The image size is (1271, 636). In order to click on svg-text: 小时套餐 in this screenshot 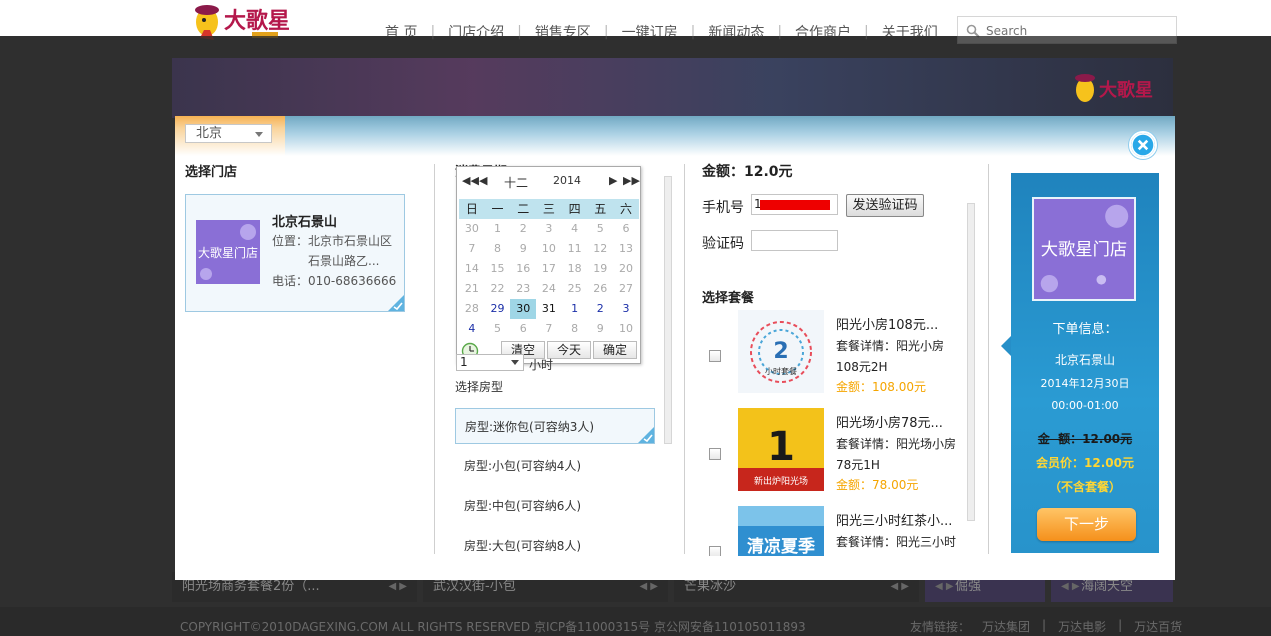, I will do `click(781, 371)`.